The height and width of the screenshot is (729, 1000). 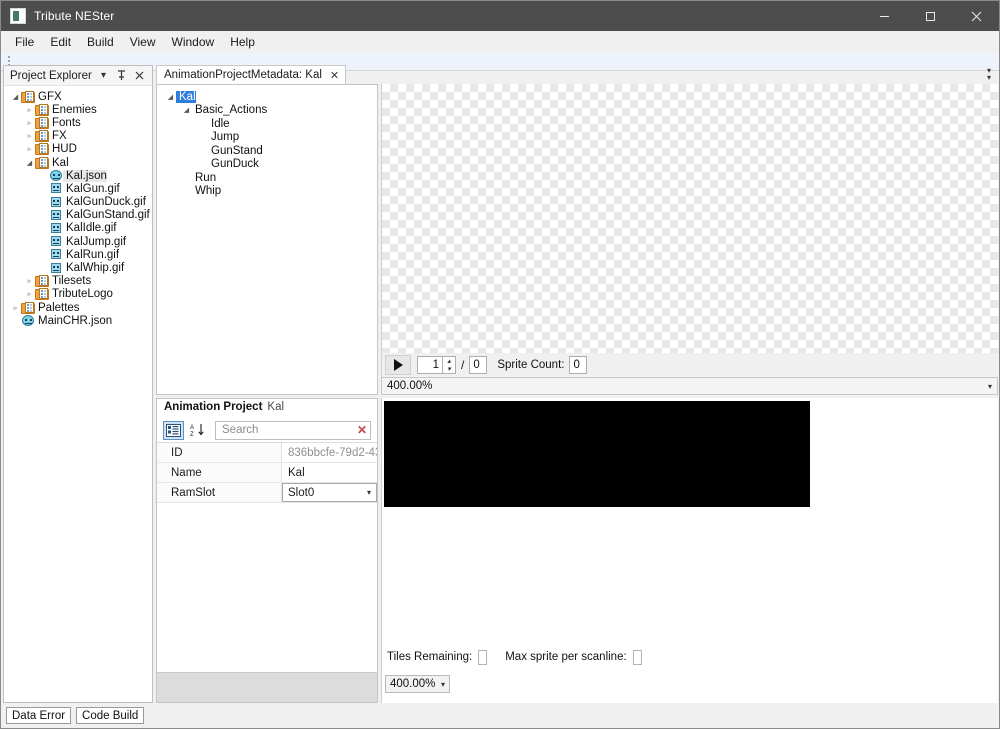 What do you see at coordinates (301, 492) in the screenshot?
I see `property-value: Slot0` at bounding box center [301, 492].